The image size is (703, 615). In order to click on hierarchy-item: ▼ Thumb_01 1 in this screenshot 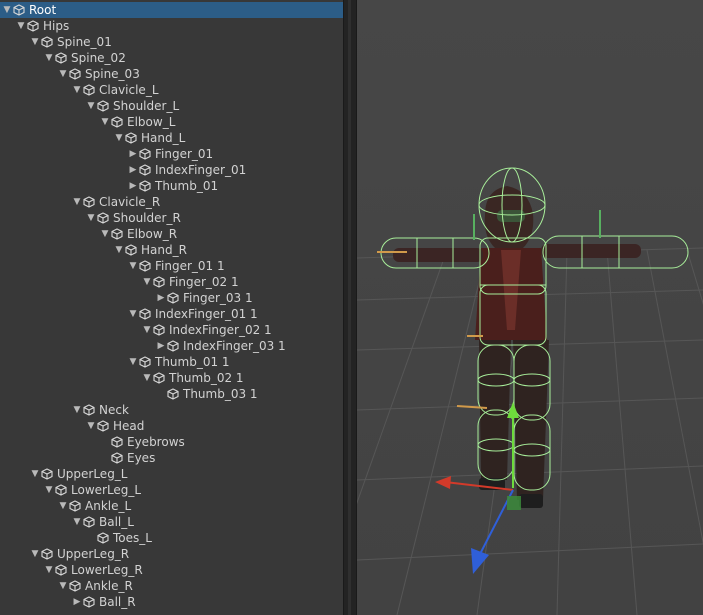, I will do `click(171, 362)`.